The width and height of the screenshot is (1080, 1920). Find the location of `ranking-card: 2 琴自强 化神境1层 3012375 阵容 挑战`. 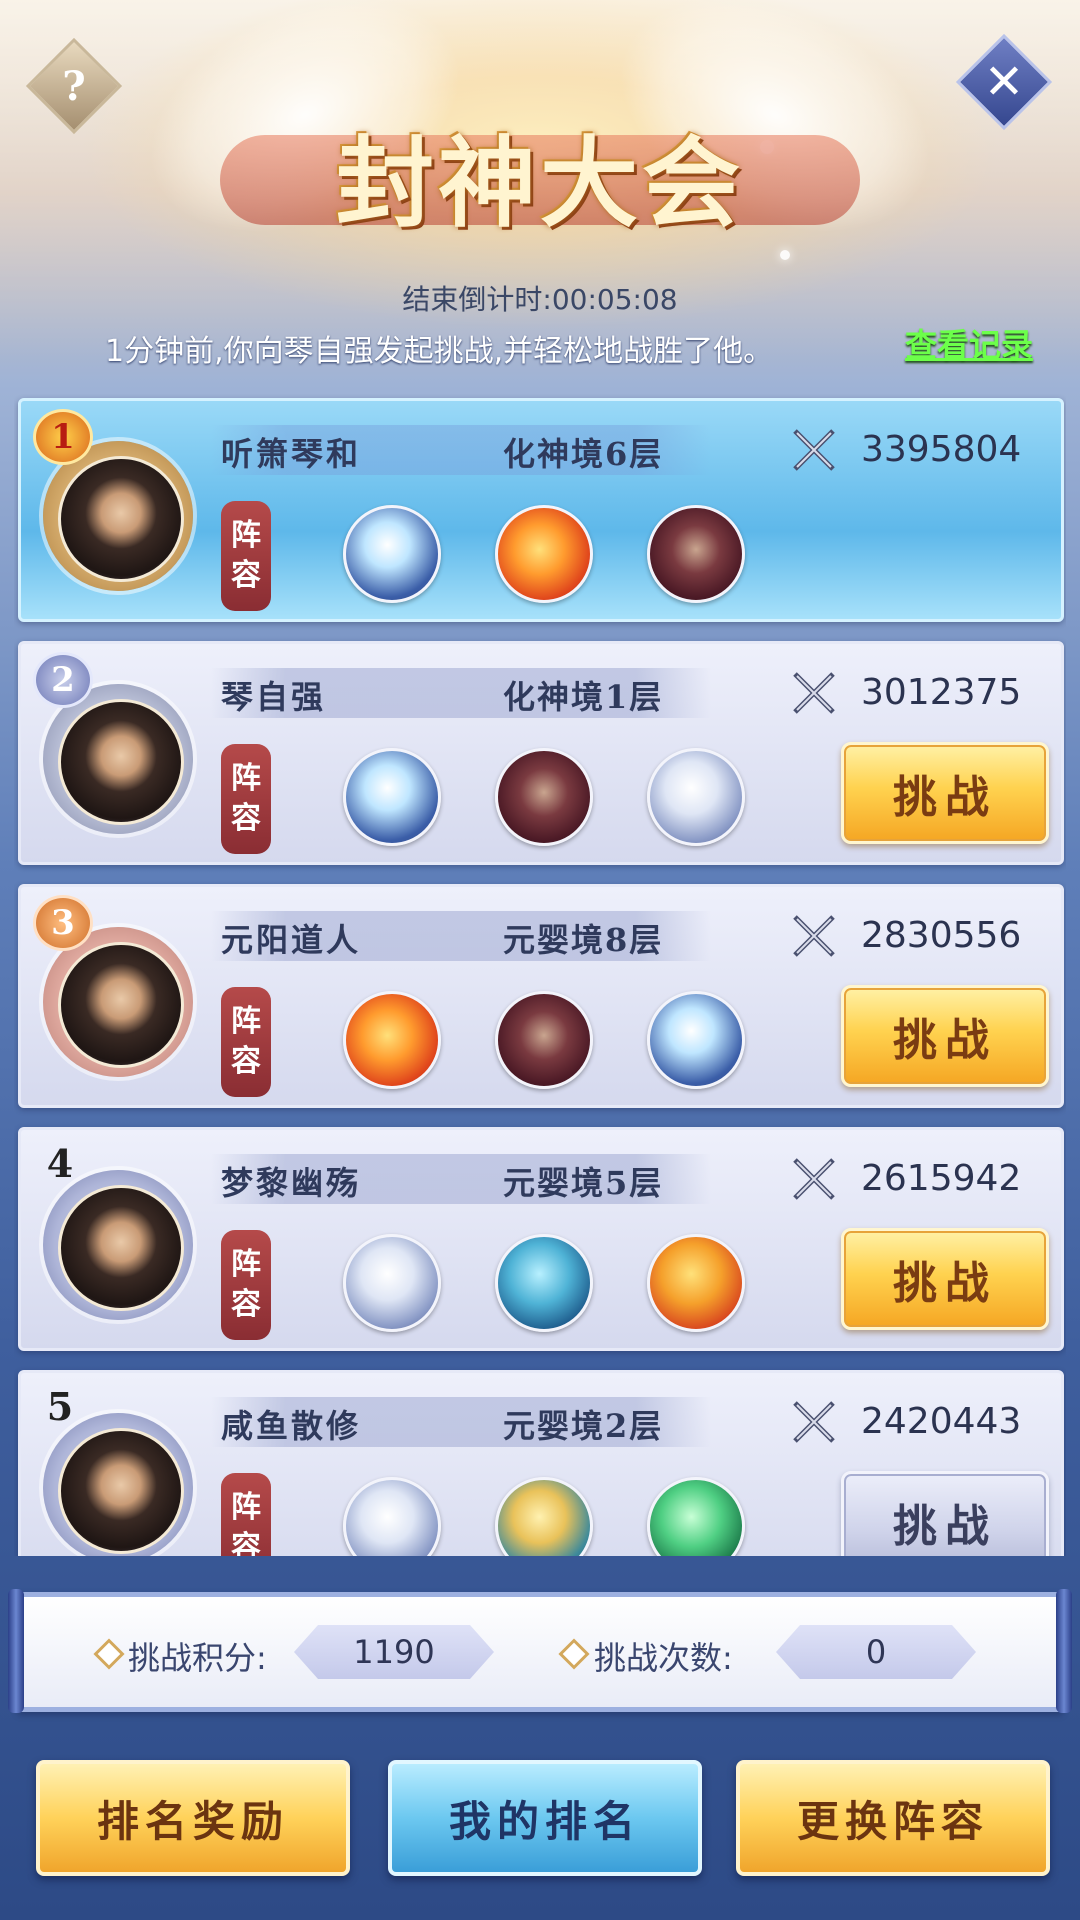

ranking-card: 2 琴自强 化神境1层 3012375 阵容 挑战 is located at coordinates (541, 753).